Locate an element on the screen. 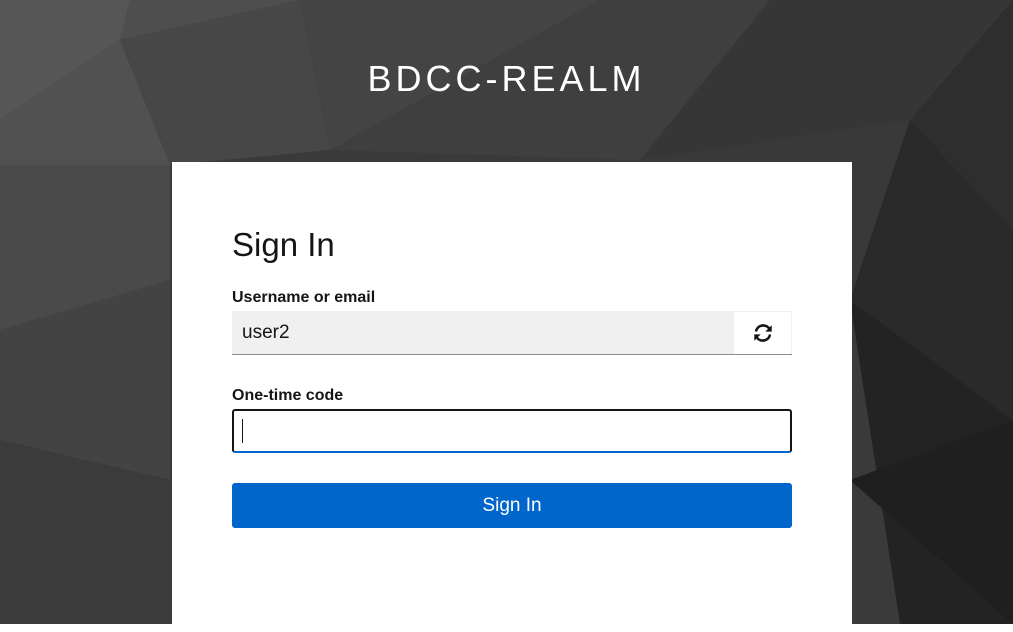 The width and height of the screenshot is (1013, 632). username-readonly-group: user2 is located at coordinates (512, 333).